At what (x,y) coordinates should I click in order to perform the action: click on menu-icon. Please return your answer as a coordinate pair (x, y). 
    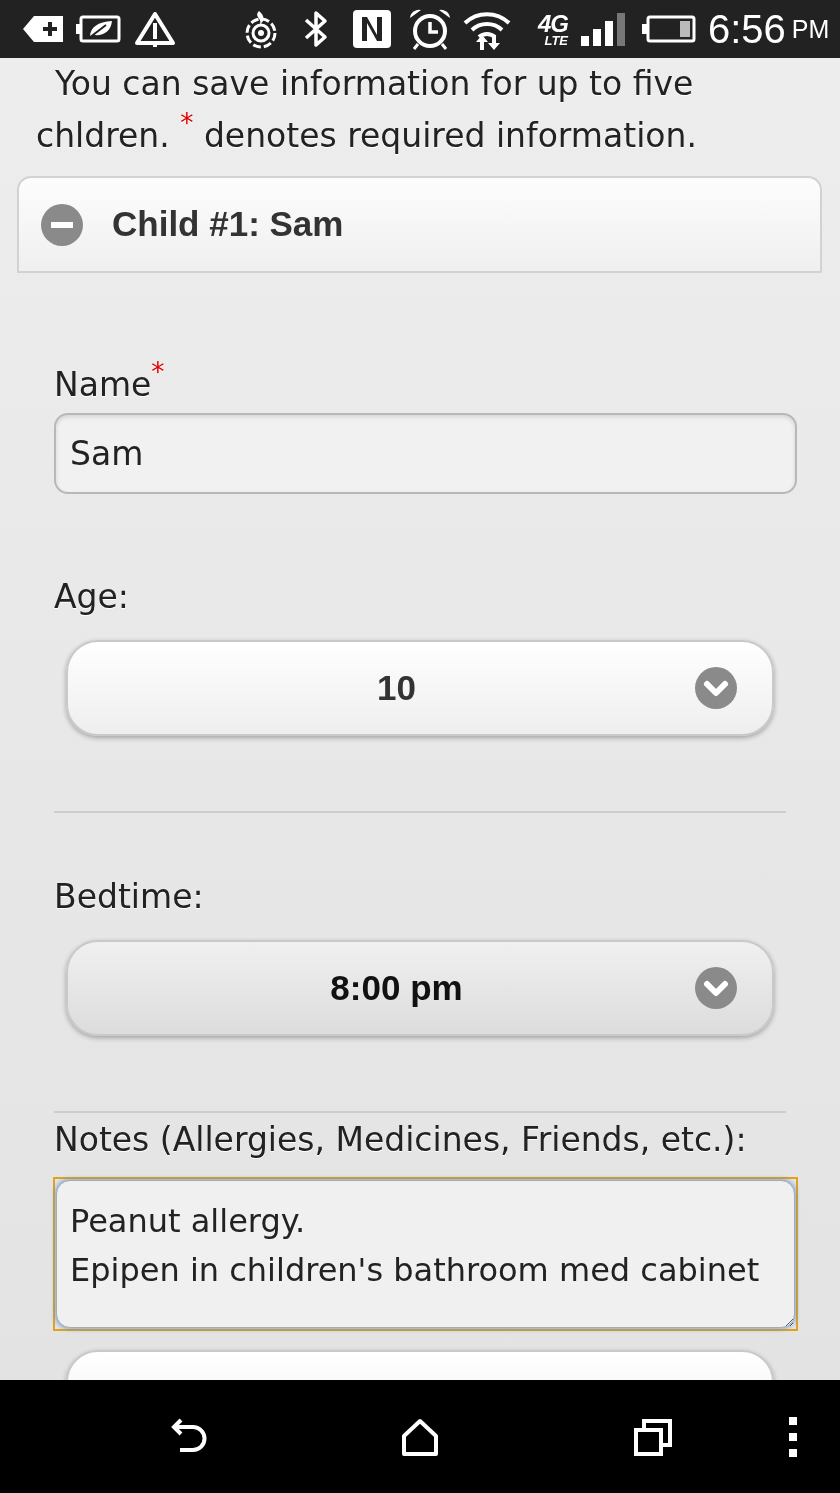
    Looking at the image, I should click on (793, 1436).